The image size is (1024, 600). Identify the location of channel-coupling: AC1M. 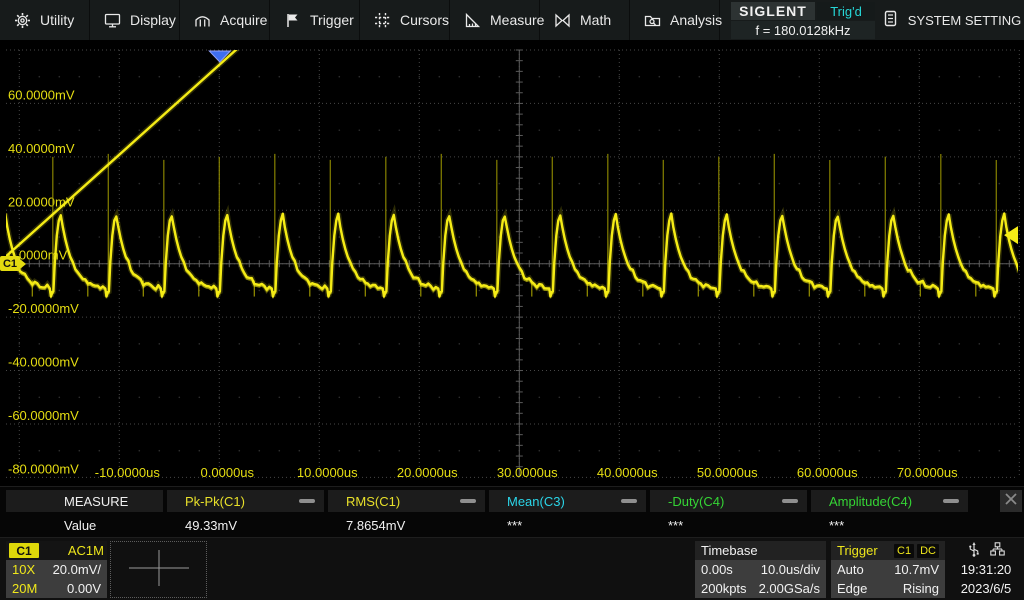
(85, 550).